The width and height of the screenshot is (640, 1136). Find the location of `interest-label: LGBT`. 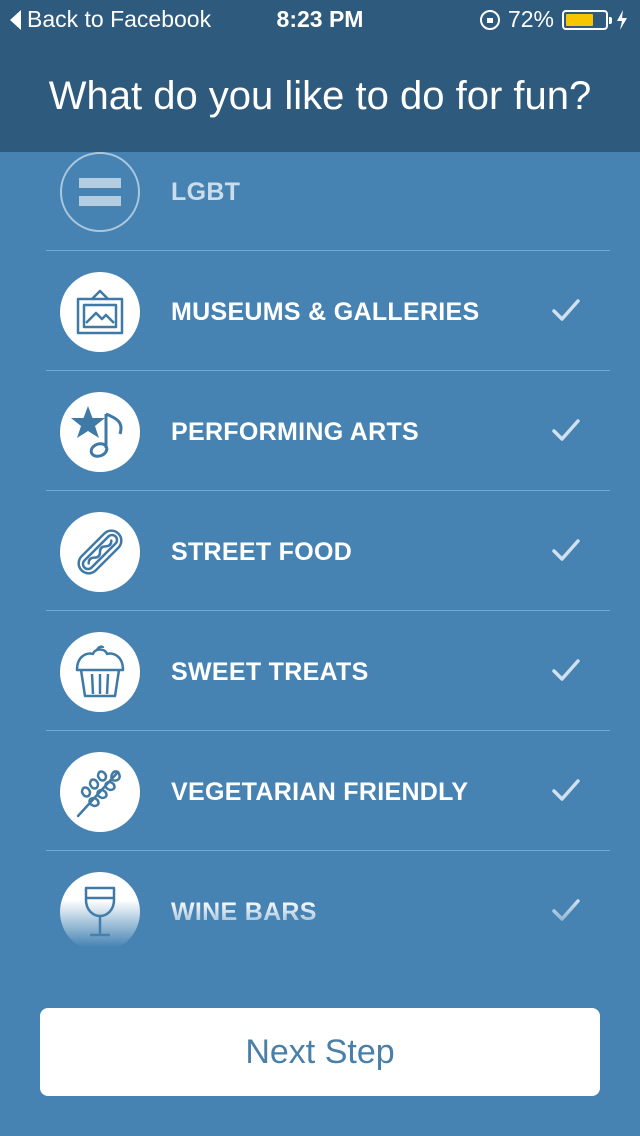

interest-label: LGBT is located at coordinates (206, 192).